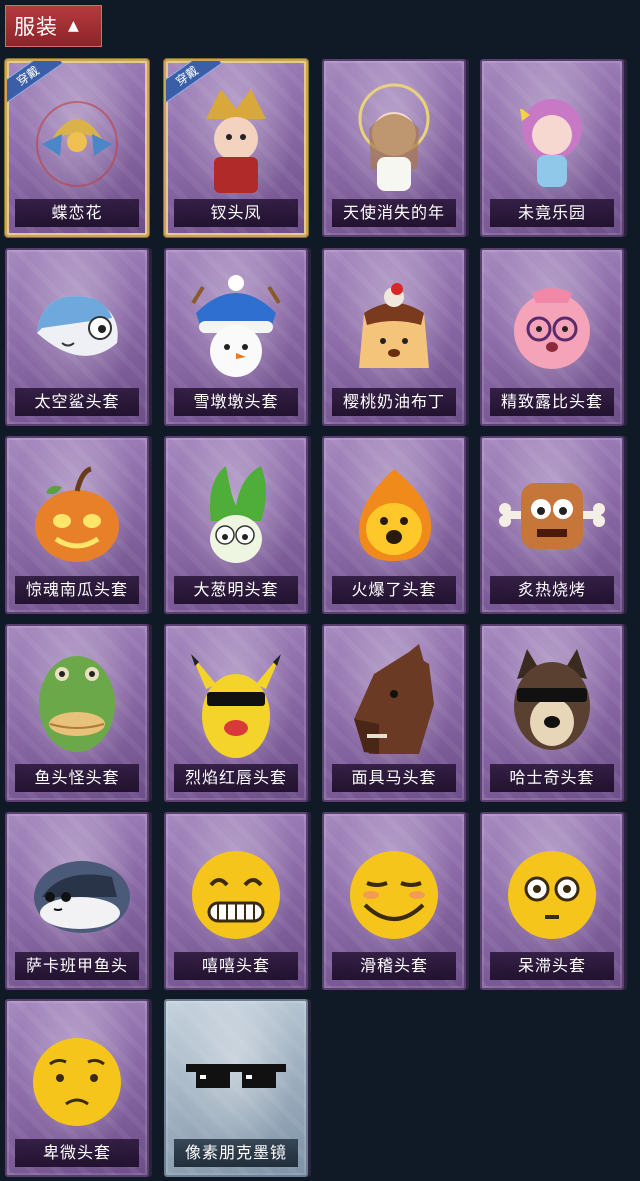 The height and width of the screenshot is (1181, 640). I want to click on costume-card: 面具马头套, so click(394, 713).